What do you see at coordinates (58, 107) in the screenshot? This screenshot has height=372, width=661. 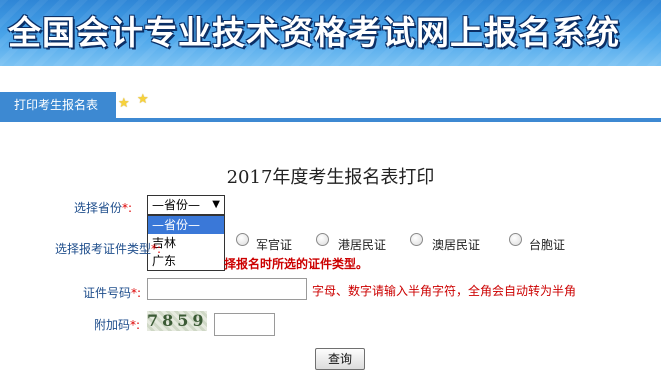 I see `tab-print-form: 打印考生报名表` at bounding box center [58, 107].